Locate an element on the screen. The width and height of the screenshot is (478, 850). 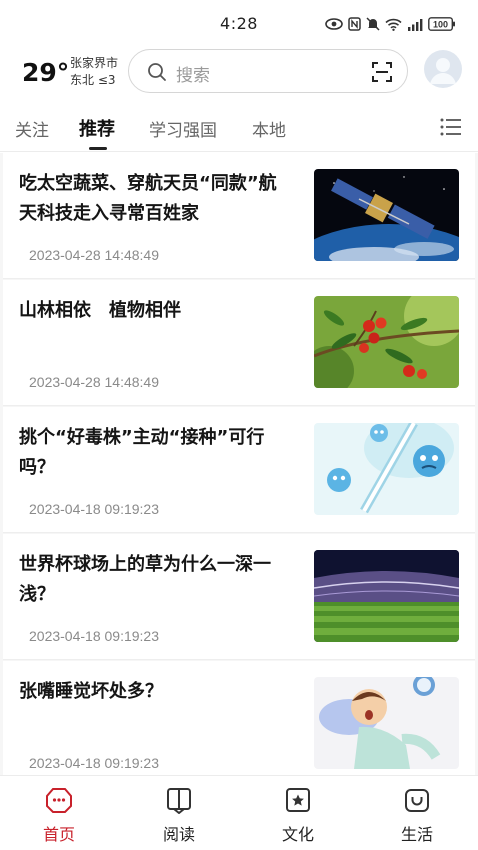
battery-icon: 100 is located at coordinates (441, 24).